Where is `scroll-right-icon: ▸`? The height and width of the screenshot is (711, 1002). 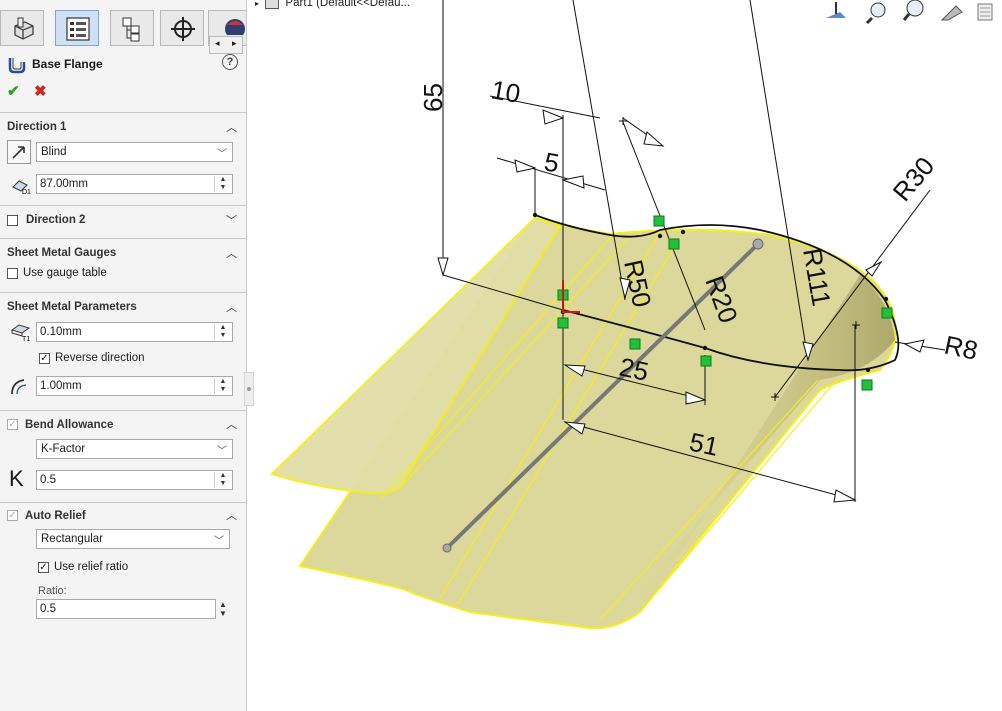
scroll-right-icon: ▸ is located at coordinates (234, 43).